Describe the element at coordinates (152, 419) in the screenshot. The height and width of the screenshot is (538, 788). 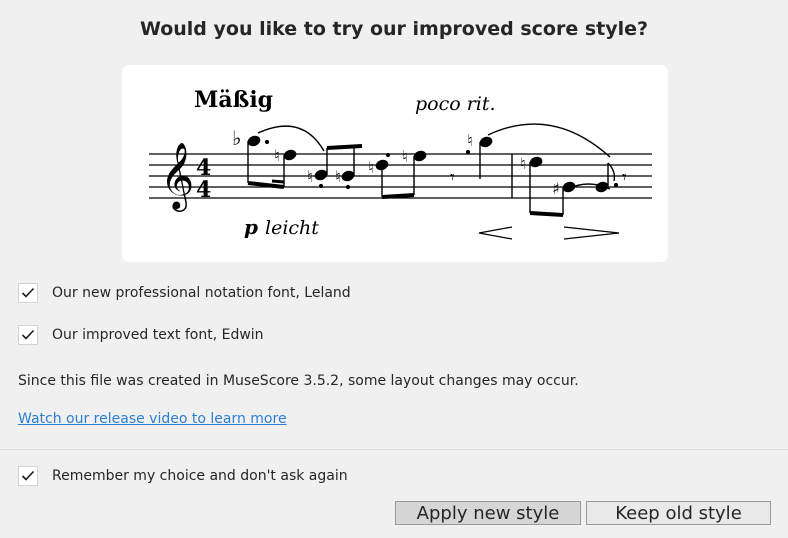
I see `release-video-link: Watch our release video to learn more` at that location.